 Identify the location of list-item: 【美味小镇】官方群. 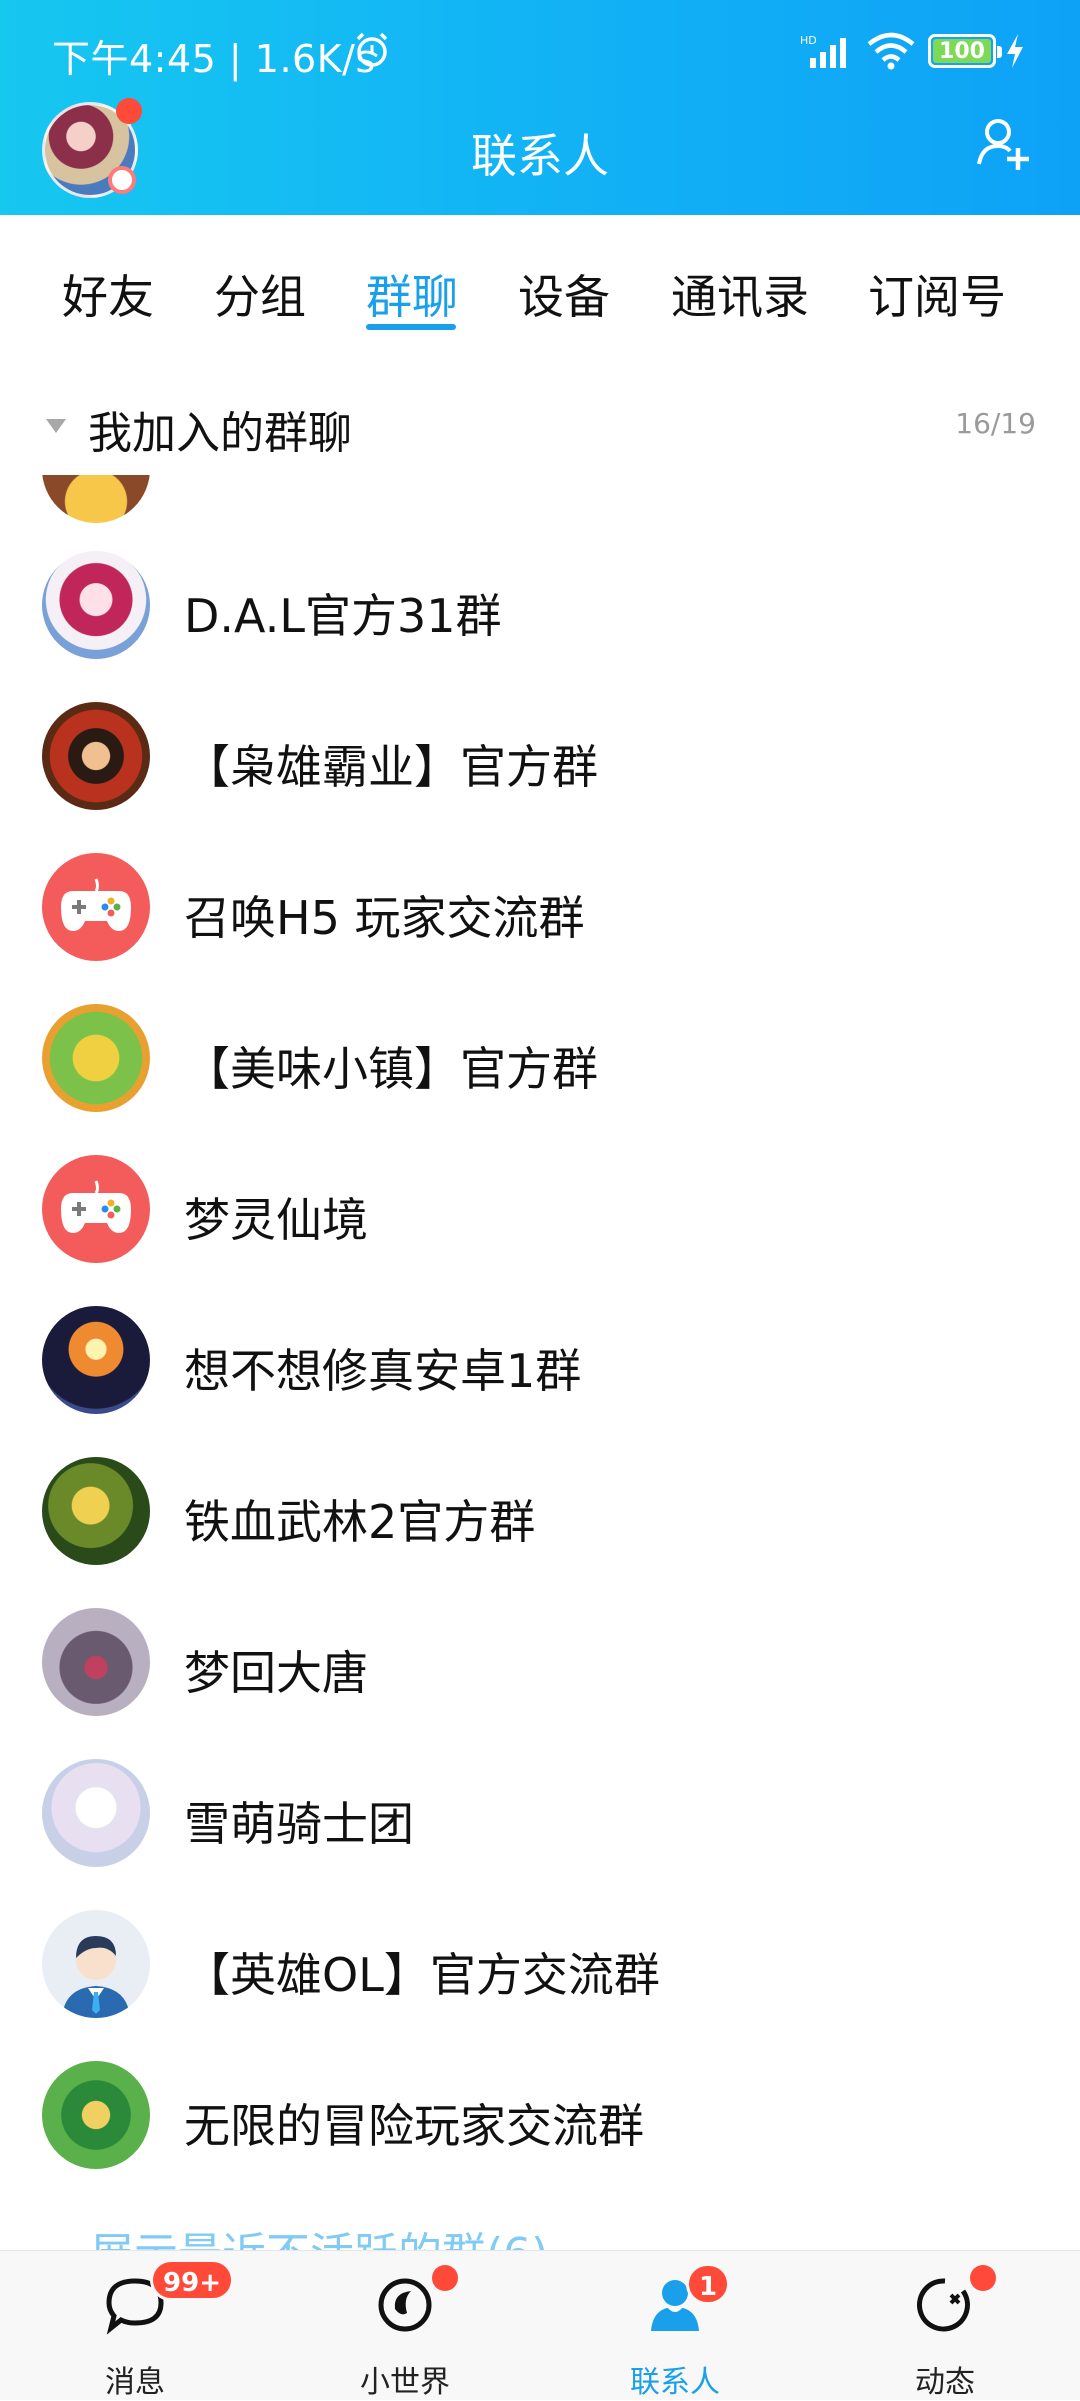
(540, 1058).